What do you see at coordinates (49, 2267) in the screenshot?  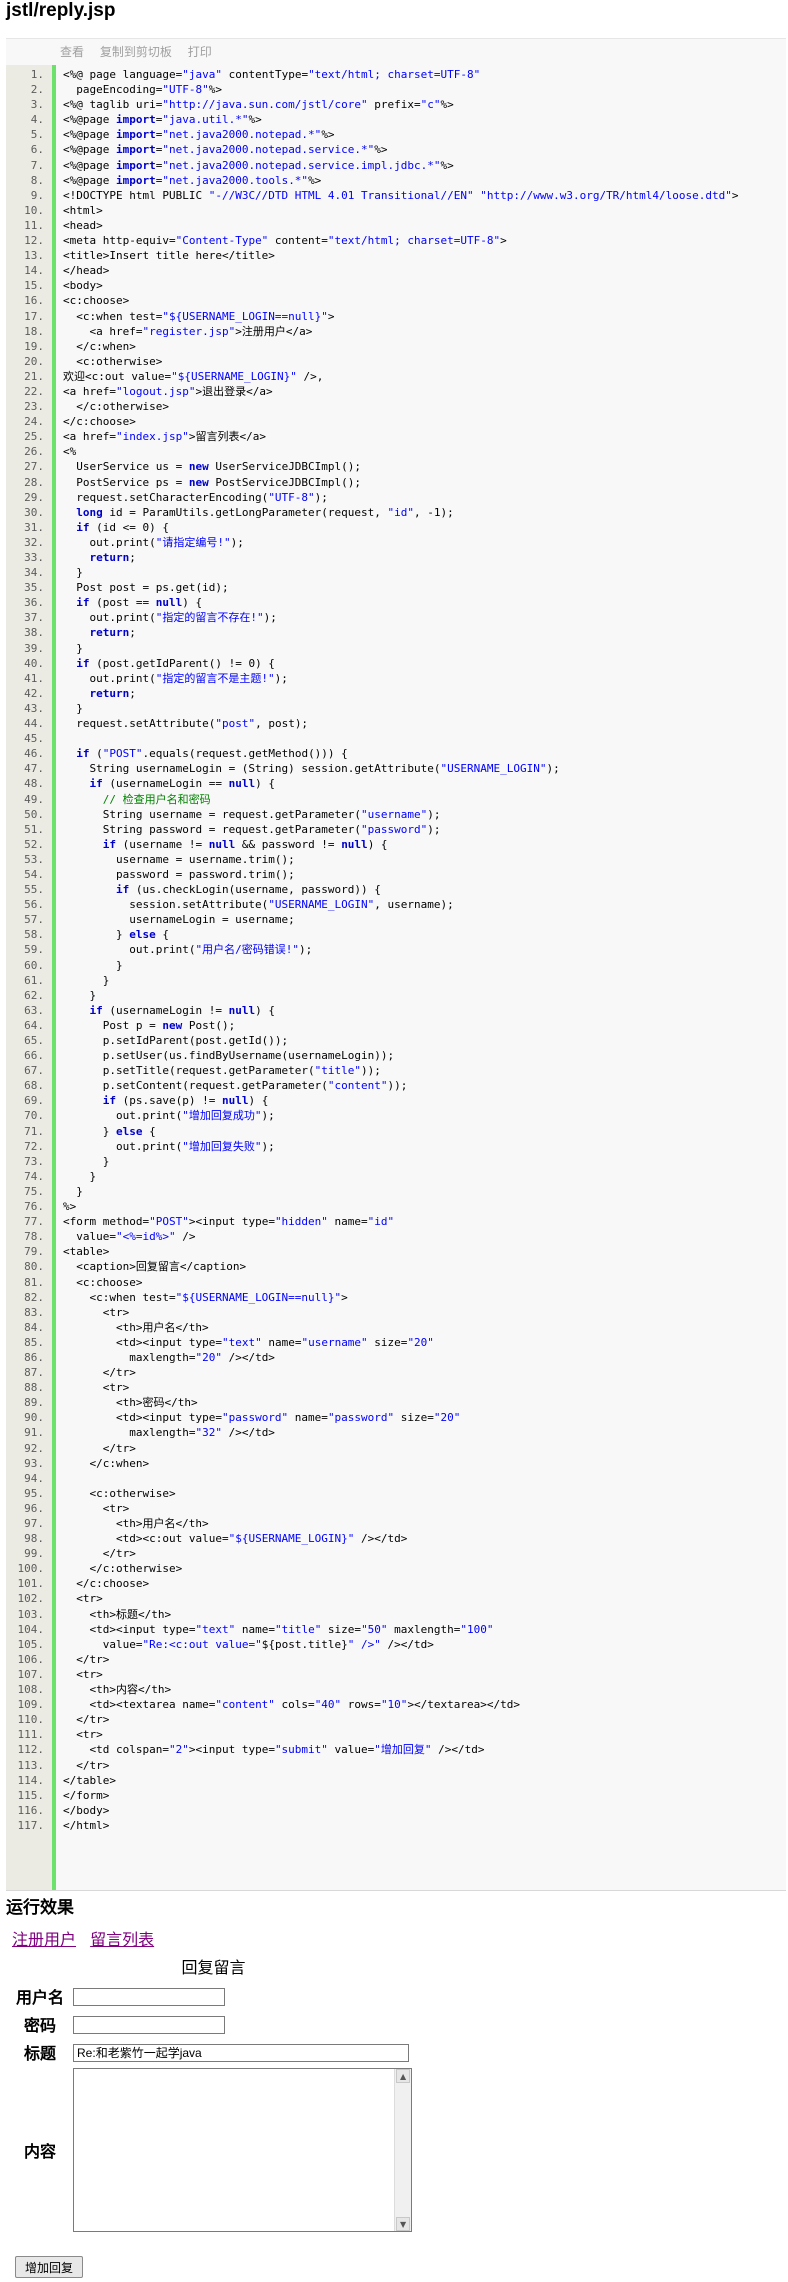 I see `submit-reply-button: 增加回复` at bounding box center [49, 2267].